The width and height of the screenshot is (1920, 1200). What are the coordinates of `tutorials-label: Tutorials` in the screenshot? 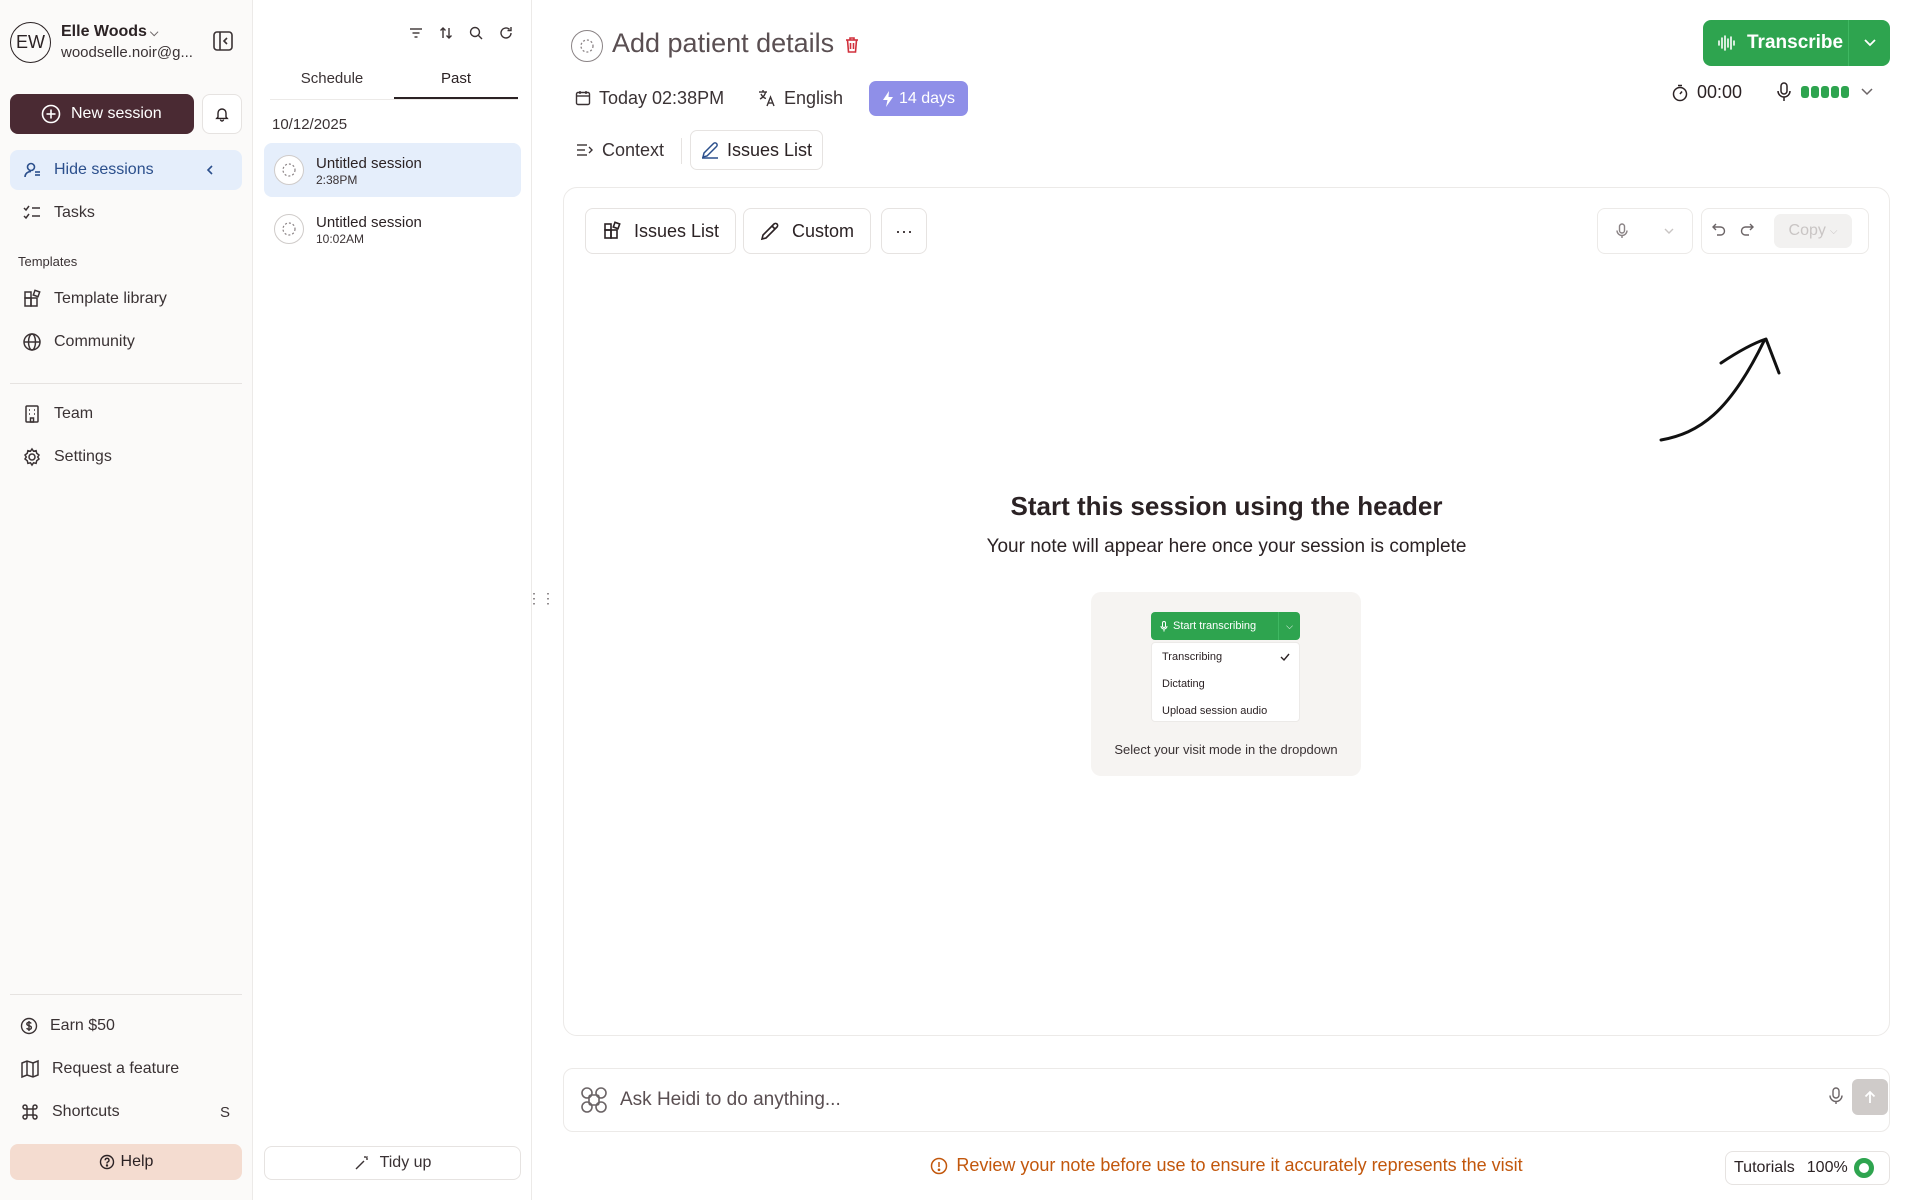 It's located at (1764, 1167).